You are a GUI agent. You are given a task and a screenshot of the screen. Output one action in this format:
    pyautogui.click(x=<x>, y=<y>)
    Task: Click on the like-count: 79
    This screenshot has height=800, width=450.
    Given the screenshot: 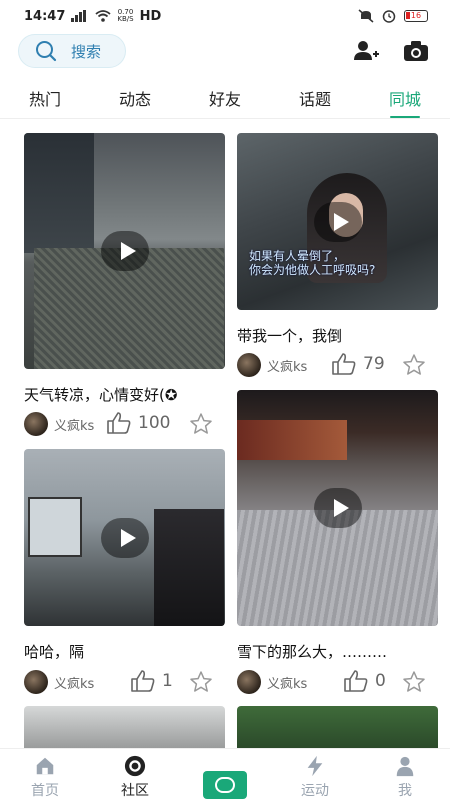 What is the action you would take?
    pyautogui.click(x=374, y=364)
    